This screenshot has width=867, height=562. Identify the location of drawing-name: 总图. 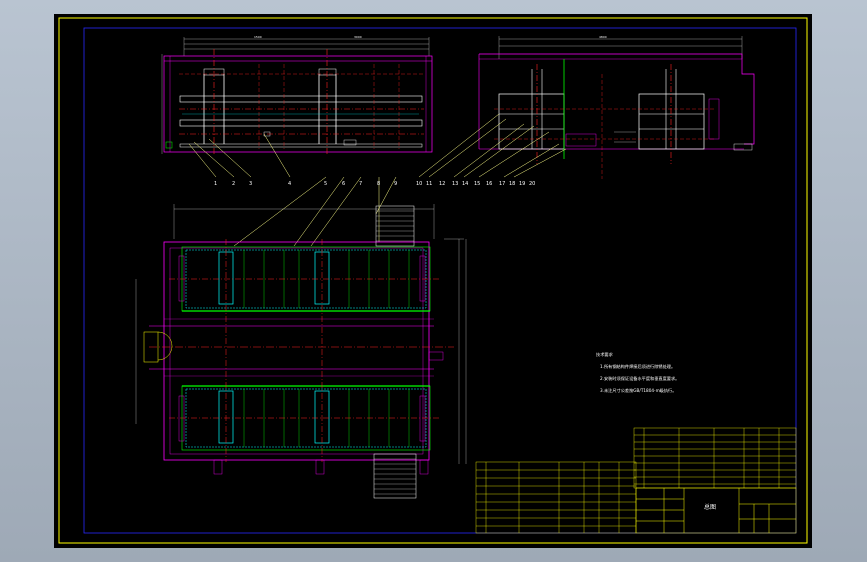
(710, 507).